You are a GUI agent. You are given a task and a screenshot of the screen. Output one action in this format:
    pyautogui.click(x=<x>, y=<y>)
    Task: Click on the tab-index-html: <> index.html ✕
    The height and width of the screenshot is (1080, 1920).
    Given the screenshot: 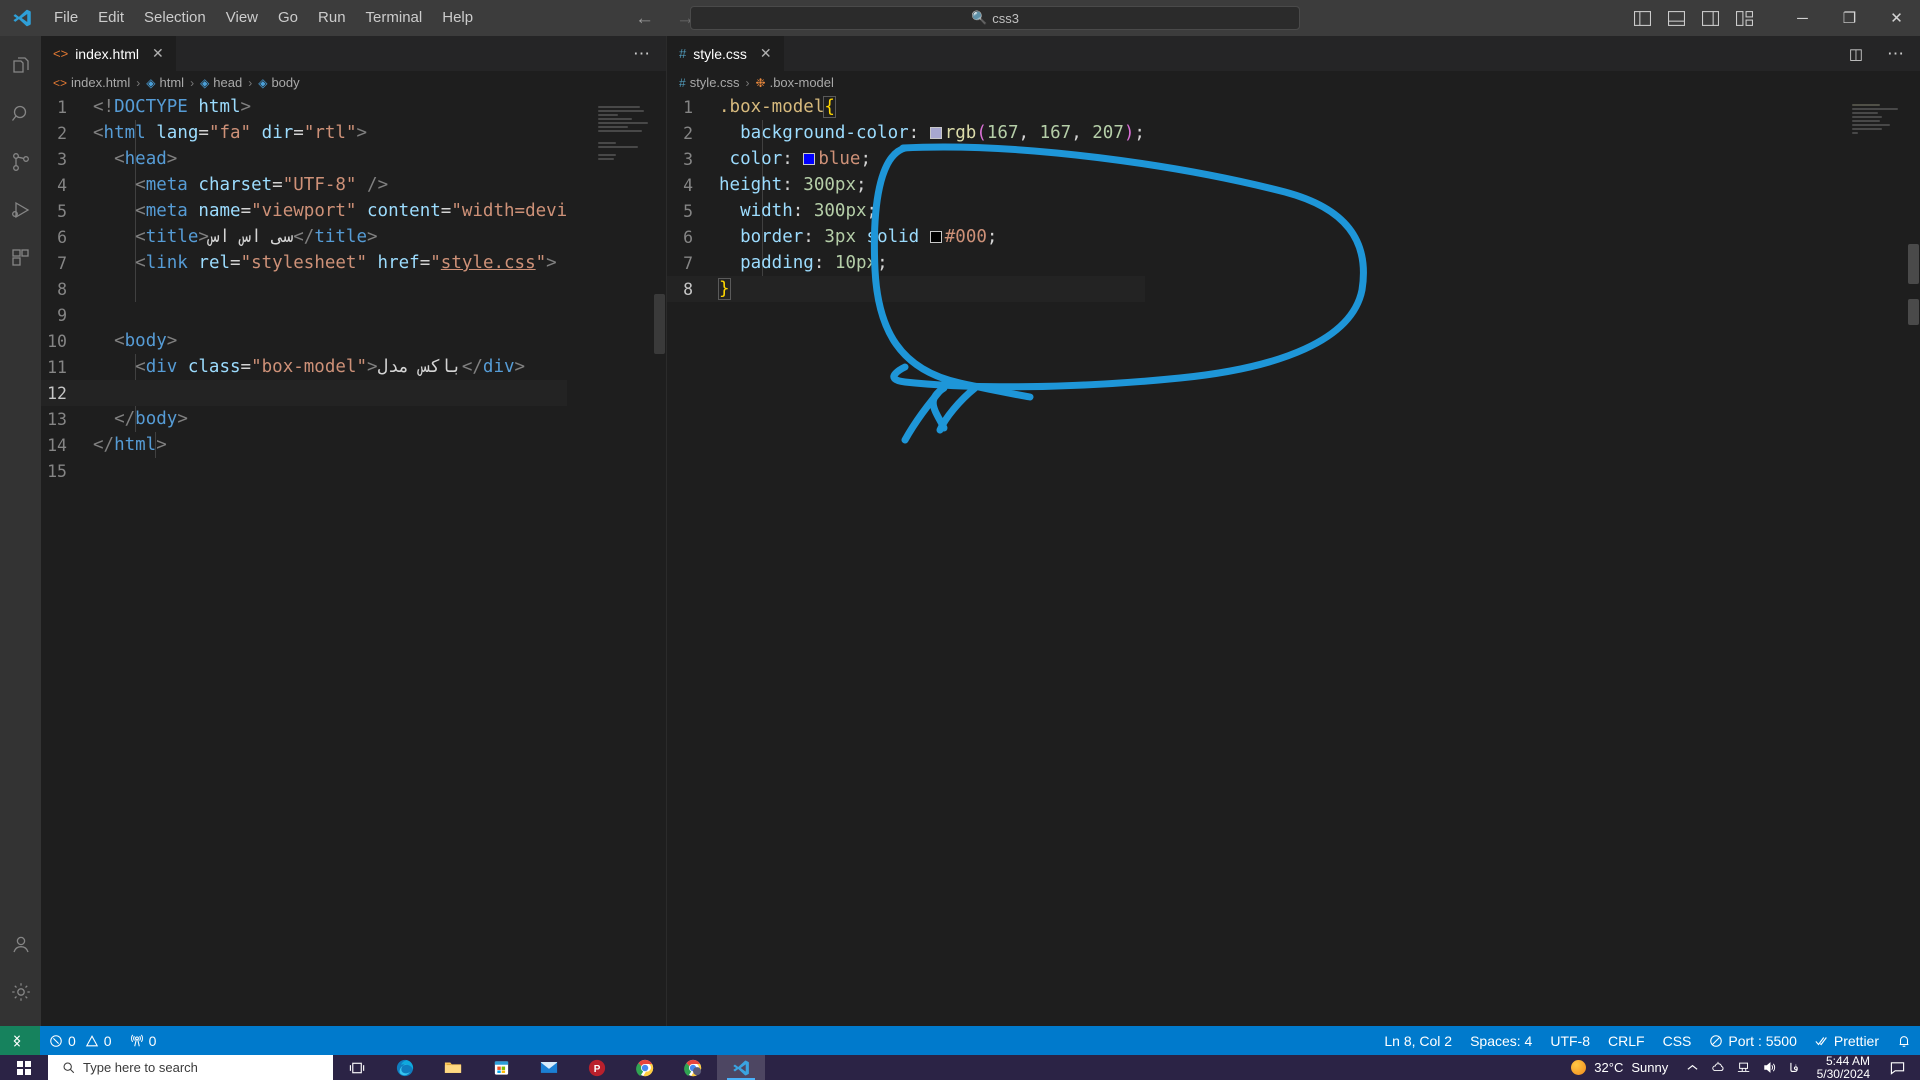 What is the action you would take?
    pyautogui.click(x=108, y=53)
    